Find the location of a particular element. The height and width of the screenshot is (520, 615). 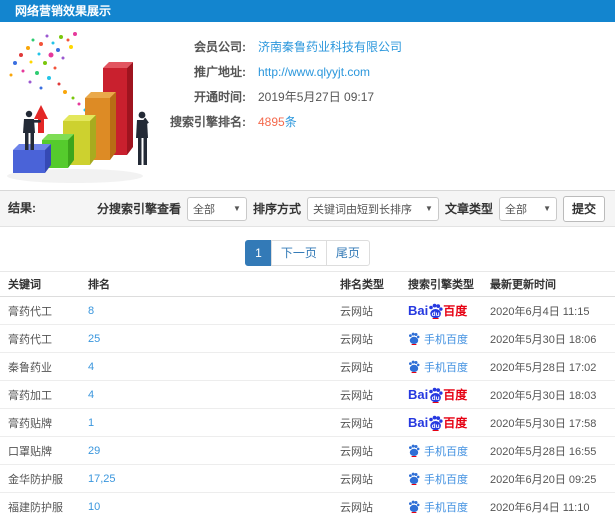

table-row: 福建防护服 10 云网站 Bai du 百度 is located at coordinates (307, 506).